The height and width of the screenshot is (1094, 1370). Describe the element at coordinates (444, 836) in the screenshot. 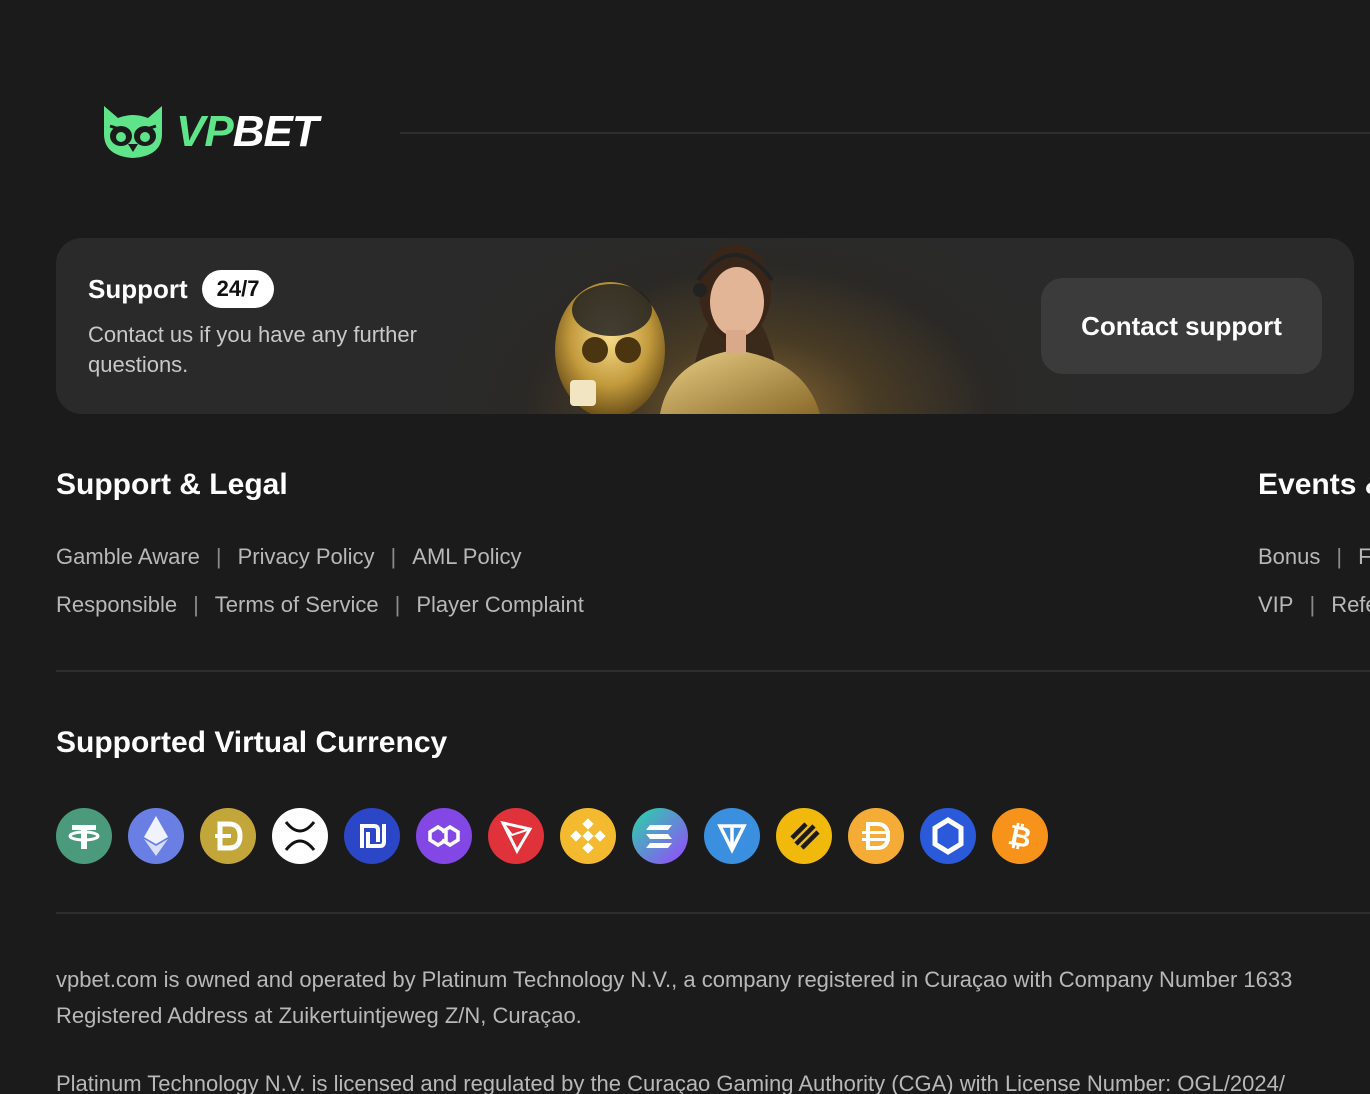

I see `polygon-icon` at that location.